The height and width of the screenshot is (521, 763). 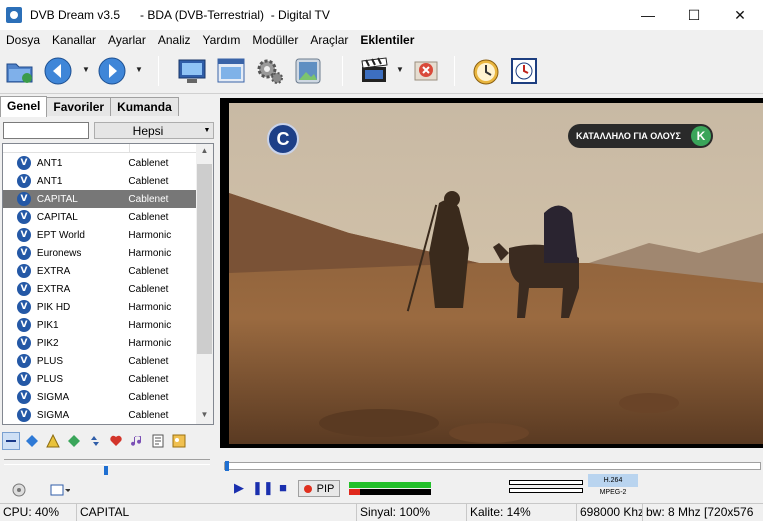 I want to click on pip-button: PIP, so click(x=319, y=488).